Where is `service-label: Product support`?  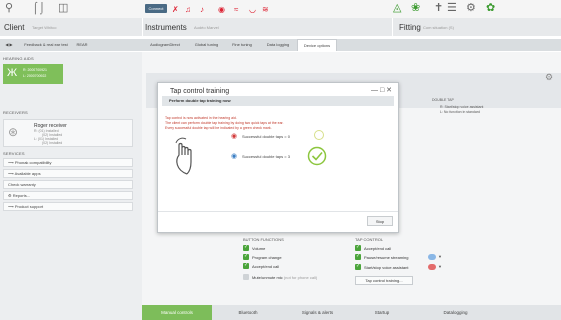
service-label: Product support is located at coordinates (29, 206).